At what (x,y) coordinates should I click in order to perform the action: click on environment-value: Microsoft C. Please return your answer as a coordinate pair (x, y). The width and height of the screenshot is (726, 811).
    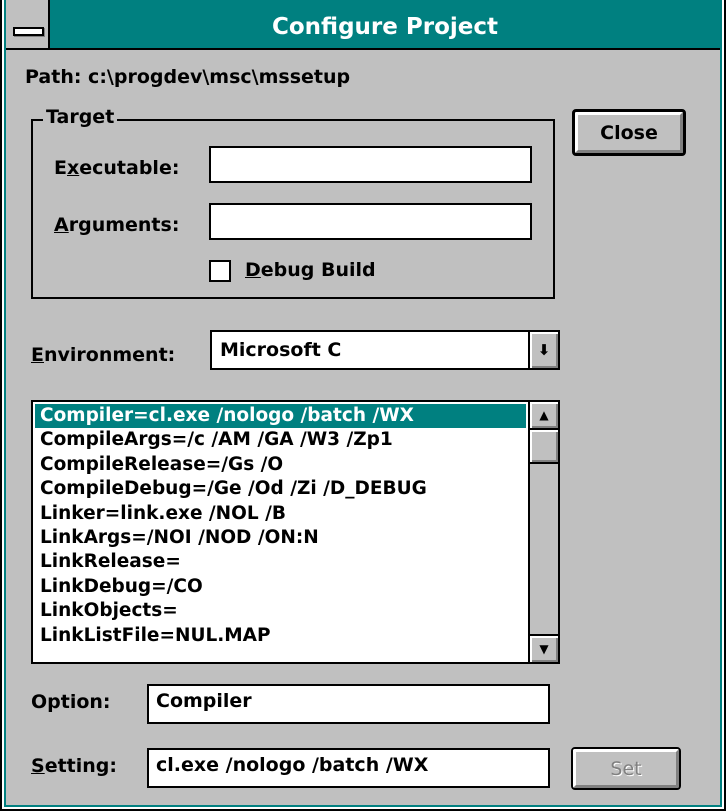
    Looking at the image, I should click on (281, 350).